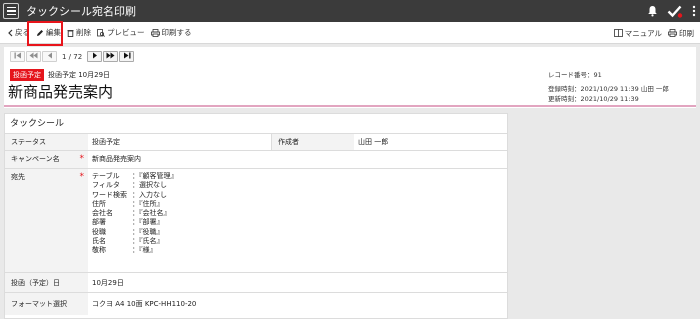 The height and width of the screenshot is (319, 700). What do you see at coordinates (108, 283) in the screenshot?
I see `mail-date-value: 10月29日` at bounding box center [108, 283].